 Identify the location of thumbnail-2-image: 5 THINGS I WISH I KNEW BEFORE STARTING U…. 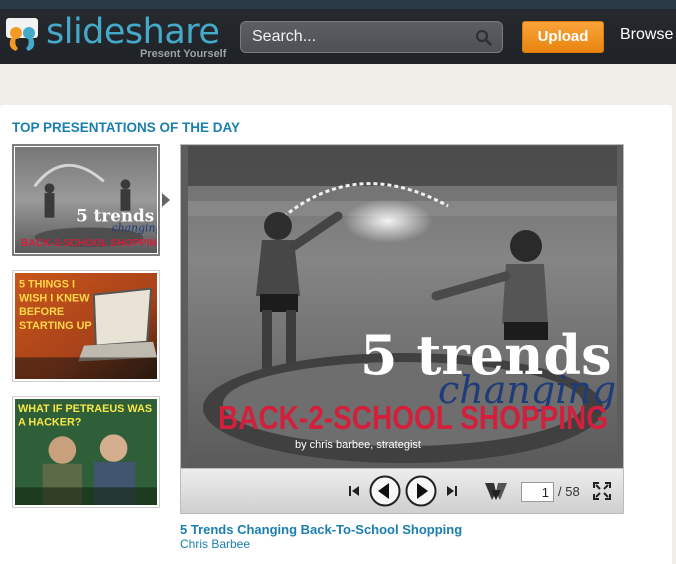
(86, 326).